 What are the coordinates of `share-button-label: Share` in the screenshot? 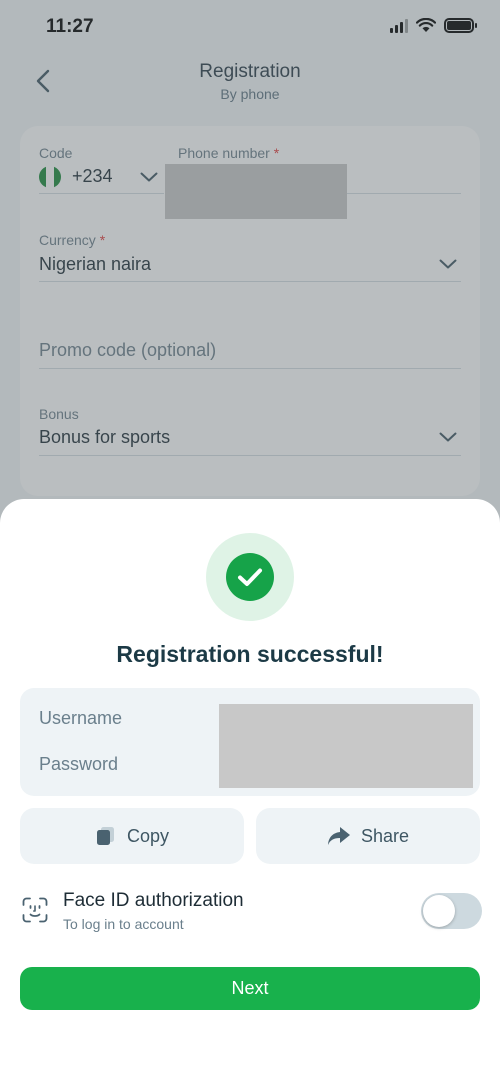 It's located at (385, 835).